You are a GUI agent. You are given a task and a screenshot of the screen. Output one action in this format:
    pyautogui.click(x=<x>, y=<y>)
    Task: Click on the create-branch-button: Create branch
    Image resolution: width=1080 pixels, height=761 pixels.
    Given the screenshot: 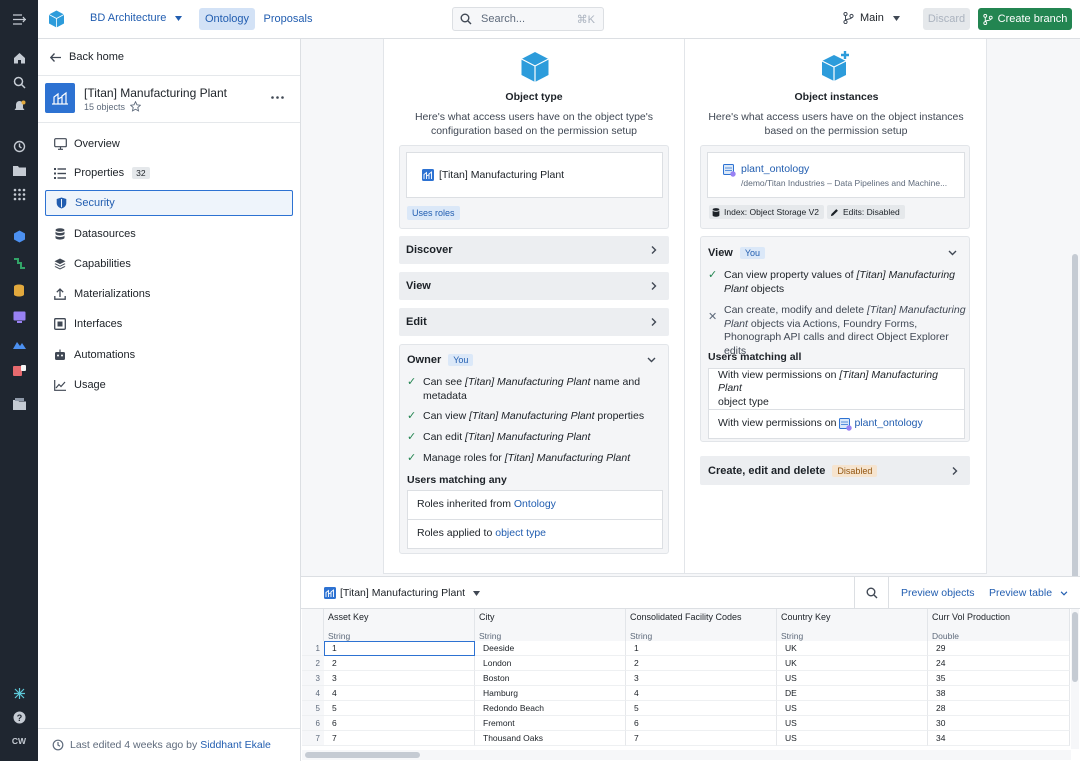 What is the action you would take?
    pyautogui.click(x=1025, y=19)
    